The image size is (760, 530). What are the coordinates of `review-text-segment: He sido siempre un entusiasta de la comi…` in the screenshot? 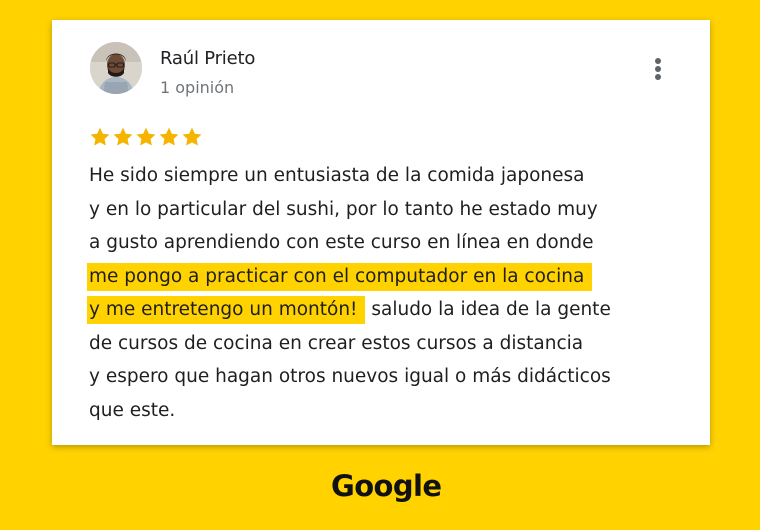 It's located at (337, 175).